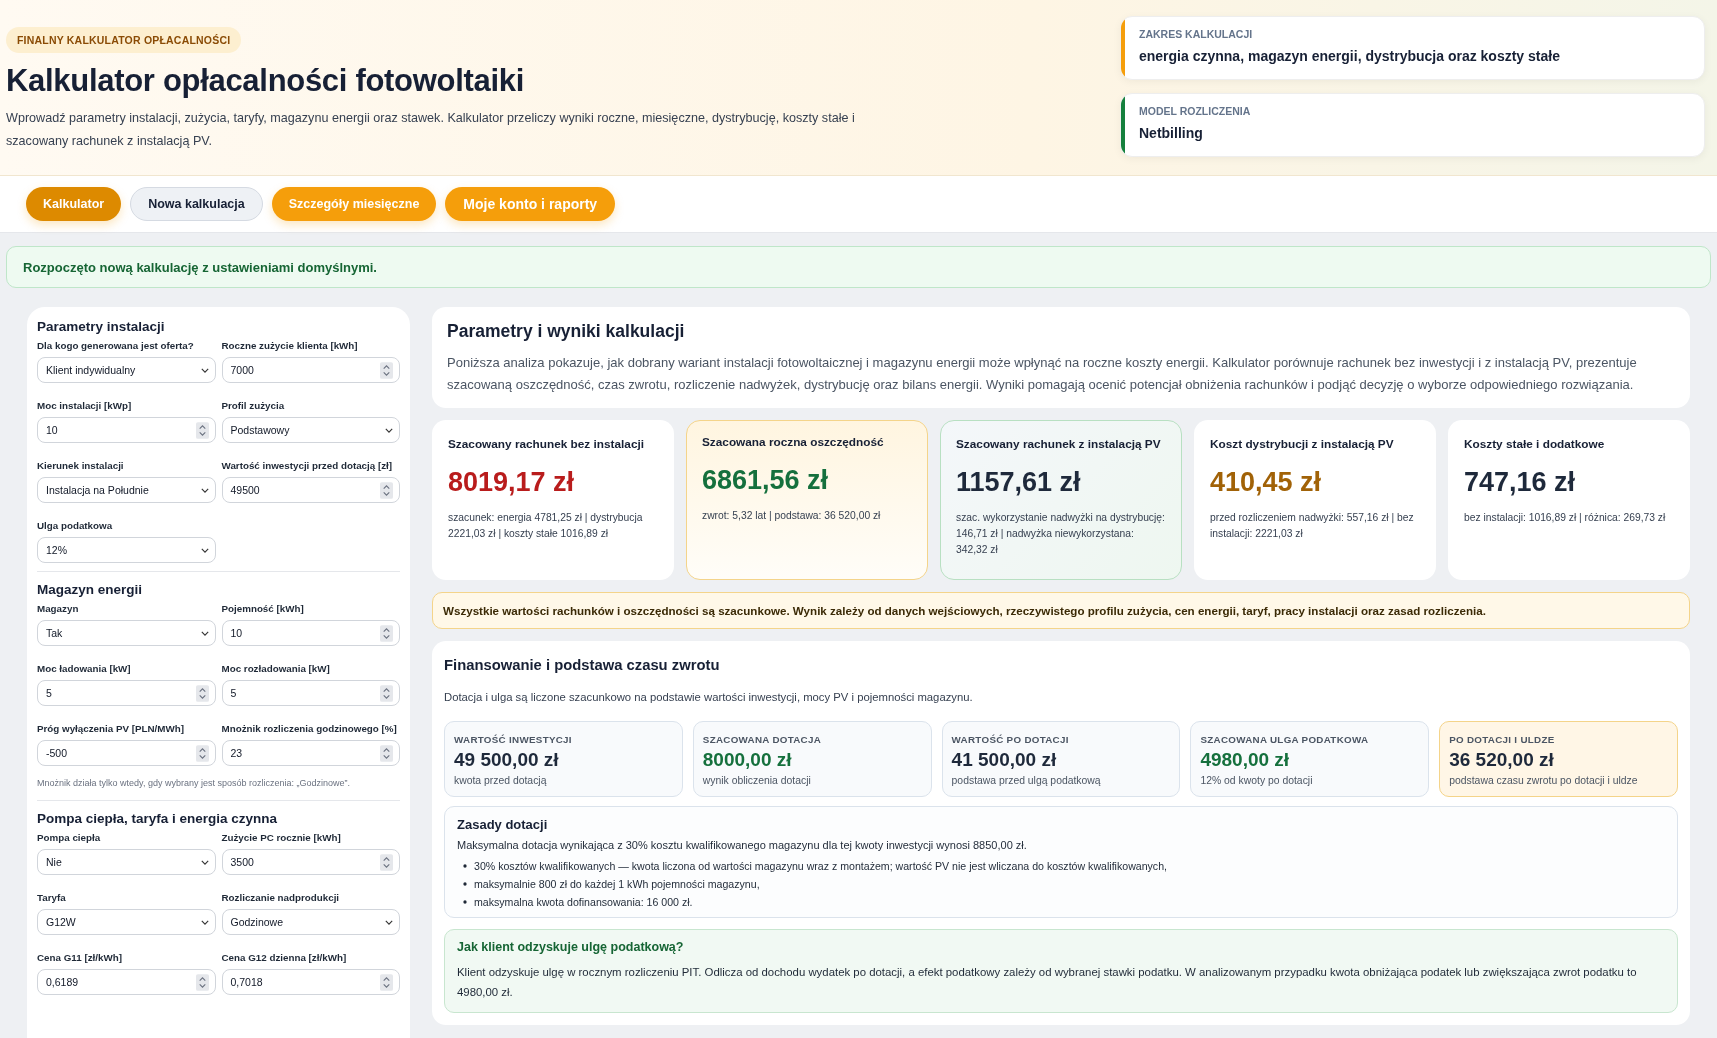  What do you see at coordinates (762, 739) in the screenshot?
I see `tile-label: SZACOWANA DOTACJA` at bounding box center [762, 739].